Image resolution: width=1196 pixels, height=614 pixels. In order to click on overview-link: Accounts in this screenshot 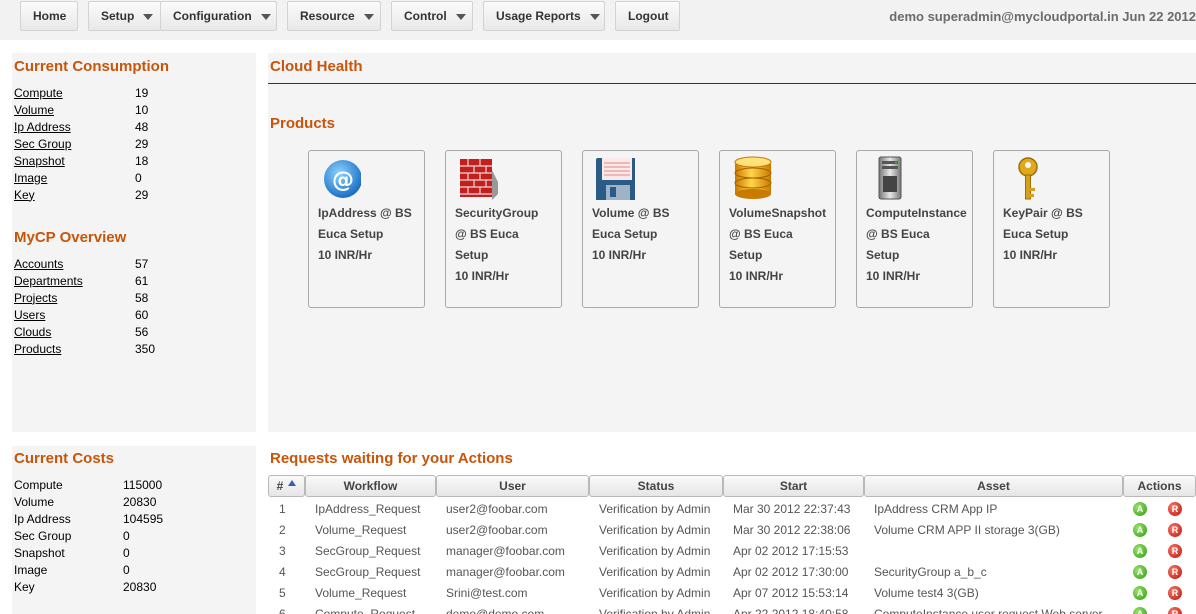, I will do `click(74, 264)`.